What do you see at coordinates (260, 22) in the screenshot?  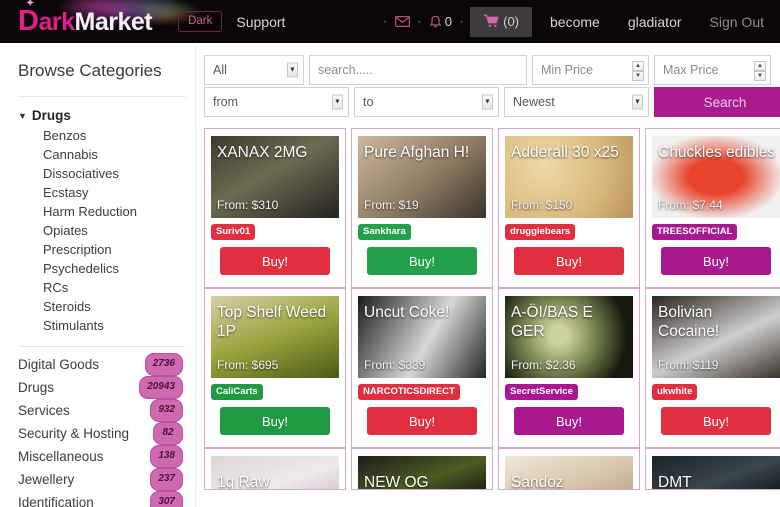 I see `support-link: Support` at bounding box center [260, 22].